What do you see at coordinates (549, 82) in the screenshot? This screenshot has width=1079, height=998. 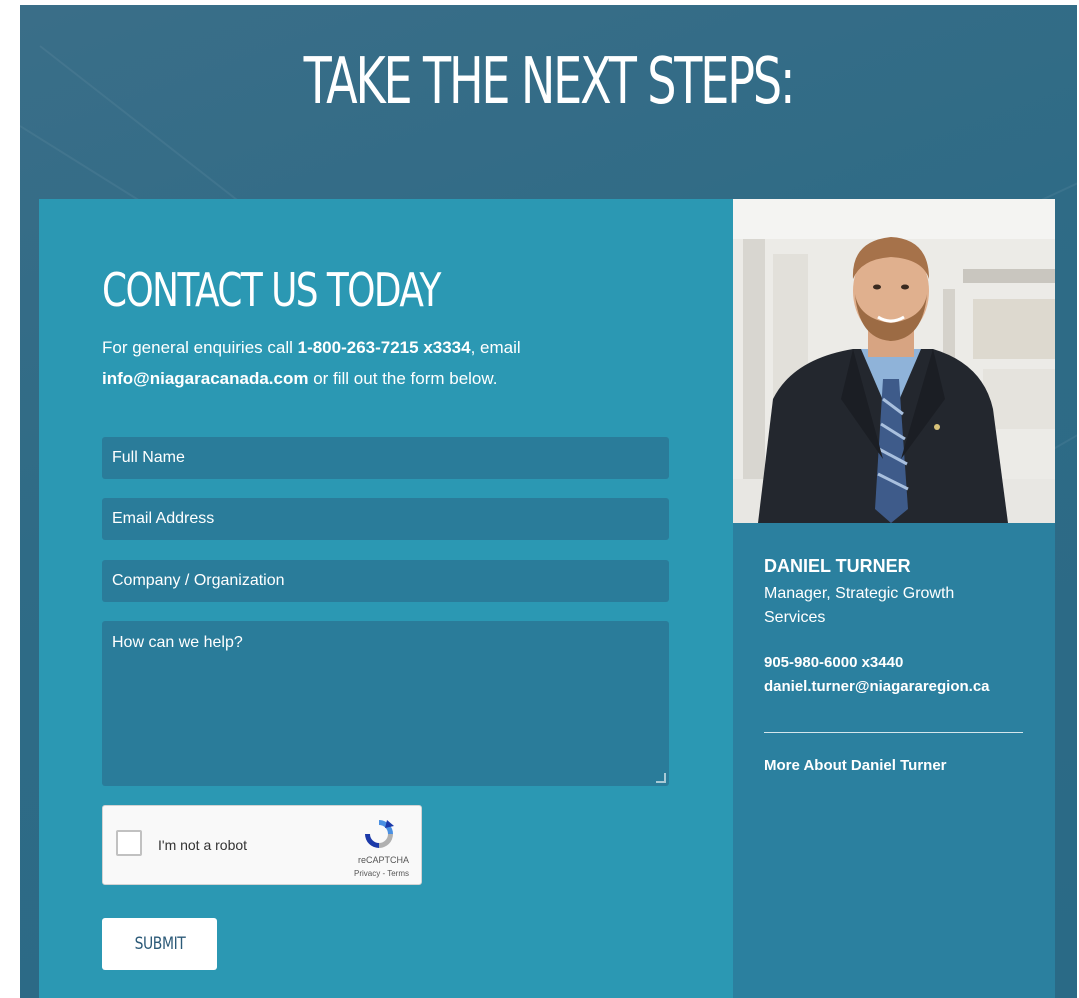 I see `page-title: TAKE THE NEXT STEPS:` at bounding box center [549, 82].